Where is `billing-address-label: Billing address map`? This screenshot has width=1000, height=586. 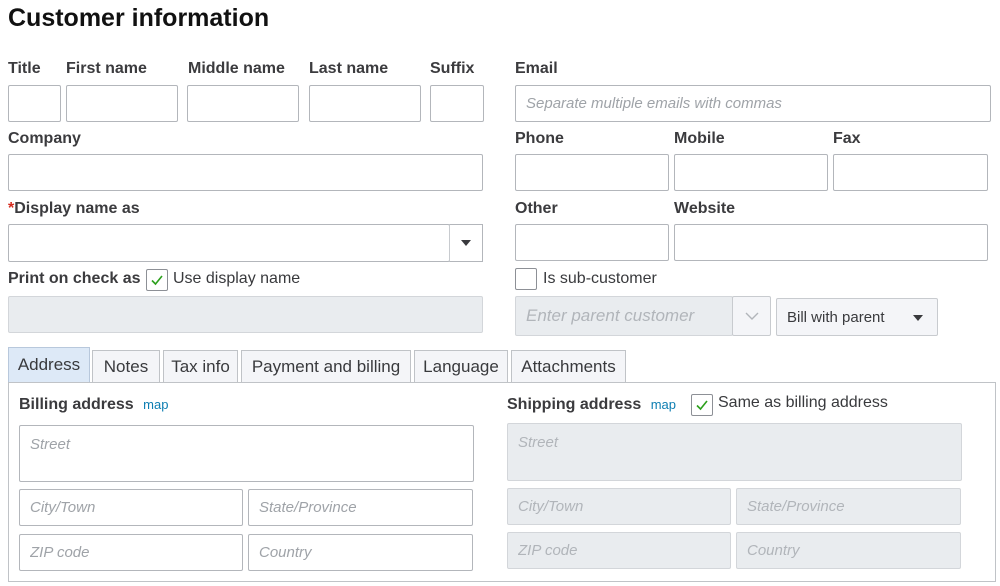
billing-address-label: Billing address map is located at coordinates (93, 405).